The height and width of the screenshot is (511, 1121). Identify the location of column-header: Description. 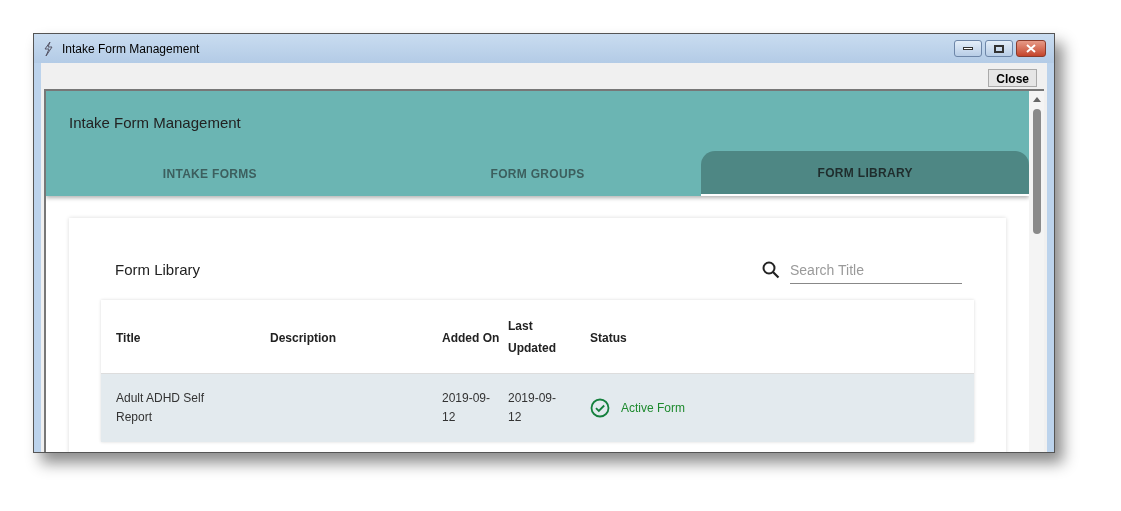
(303, 337).